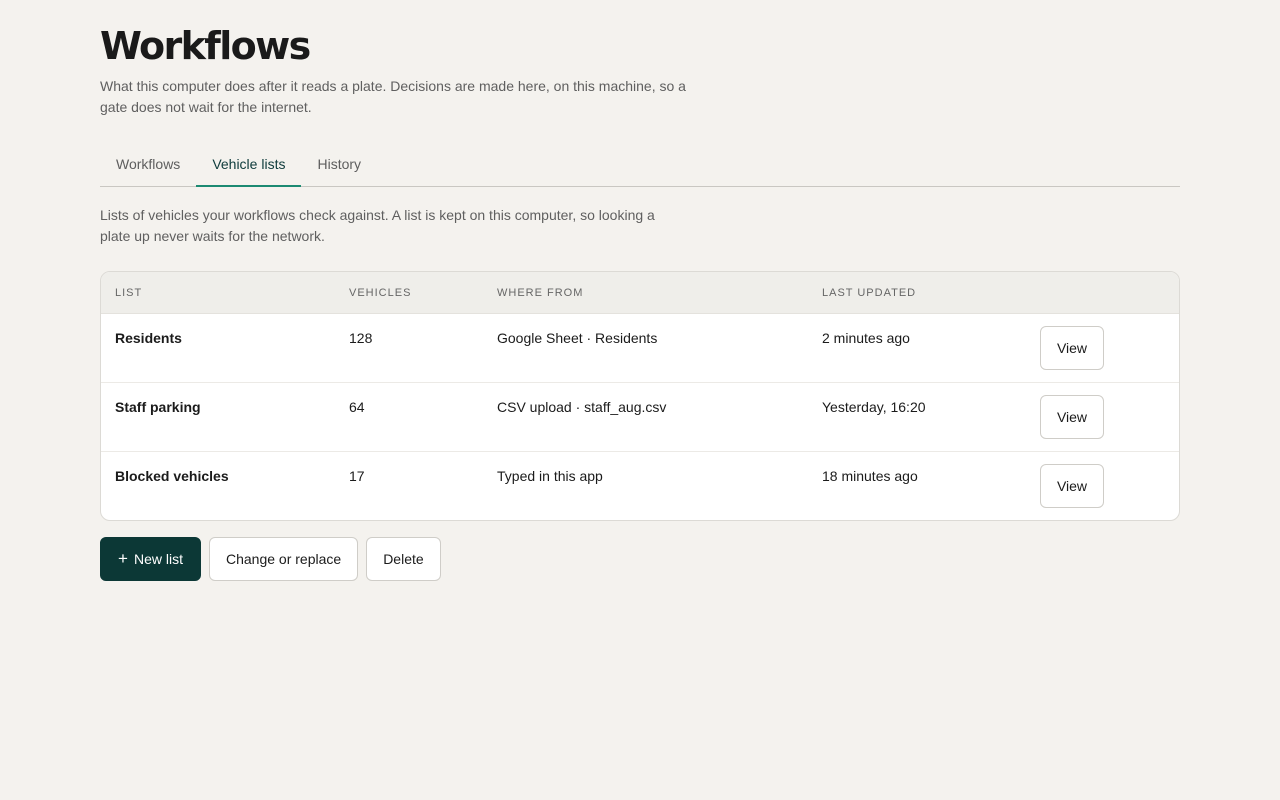 This screenshot has width=1280, height=800. Describe the element at coordinates (361, 338) in the screenshot. I see `vehicle-count: 128` at that location.